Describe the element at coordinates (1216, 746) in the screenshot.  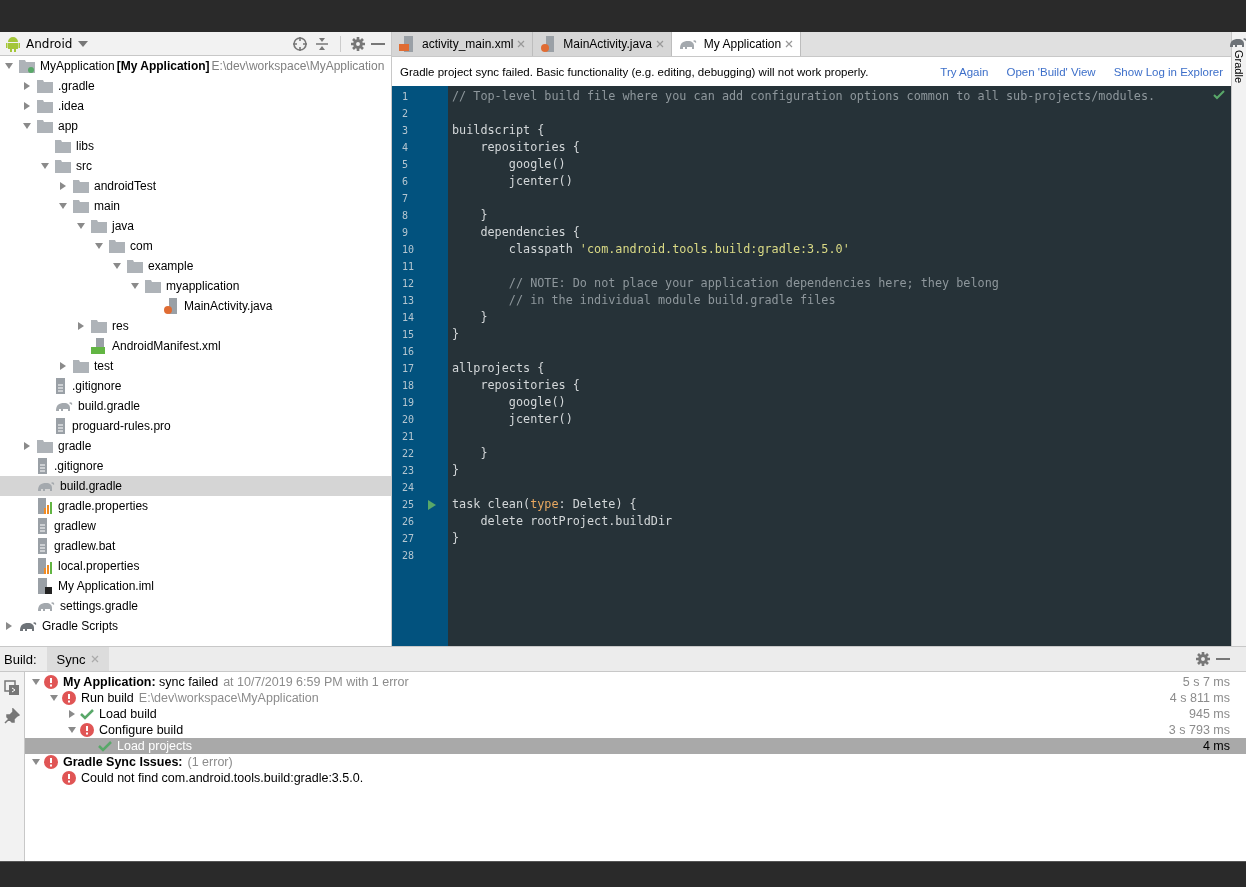
I see `step-duration: 4 ms` at that location.